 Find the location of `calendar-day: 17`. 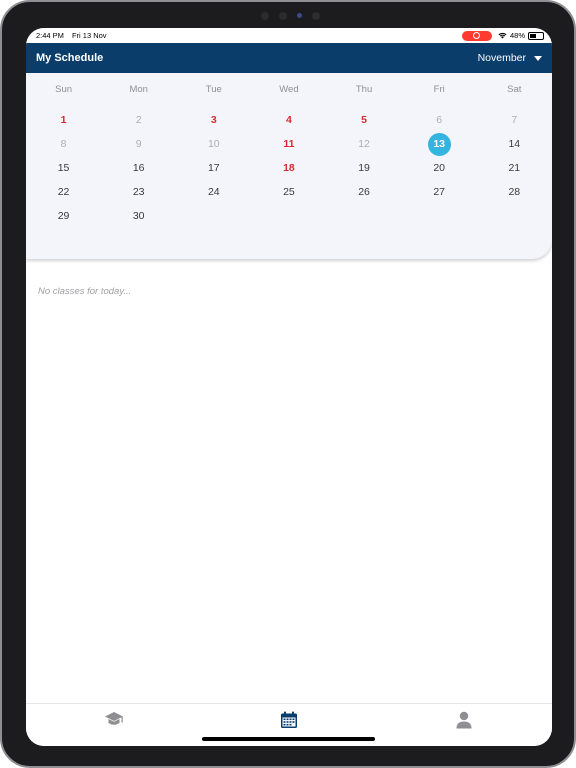

calendar-day: 17 is located at coordinates (213, 168).